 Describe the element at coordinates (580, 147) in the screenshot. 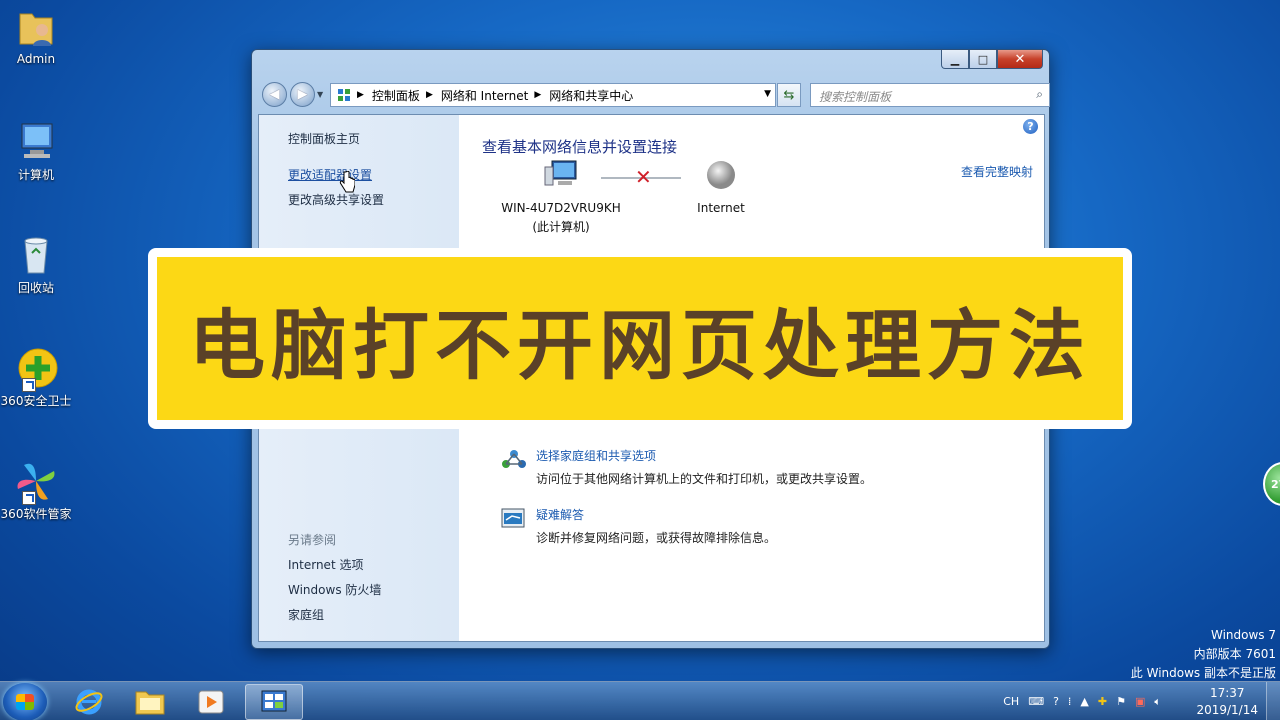

I see `page-title: 查看基本网络信息并设置连接` at that location.